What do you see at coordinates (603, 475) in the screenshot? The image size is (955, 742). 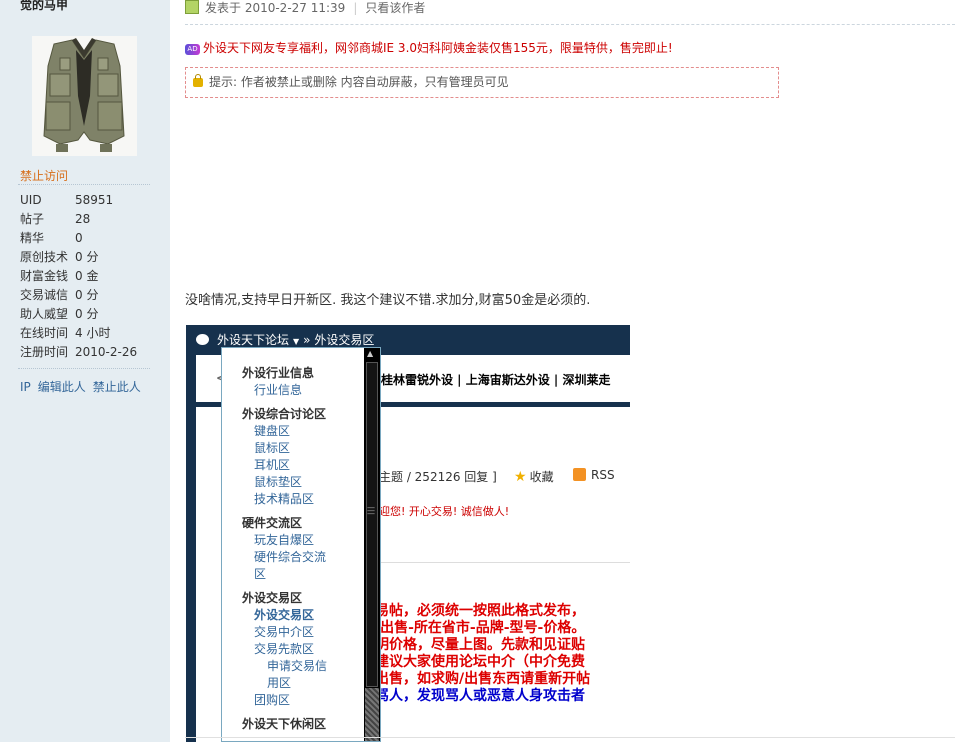 I see `rss-label: RSS` at bounding box center [603, 475].